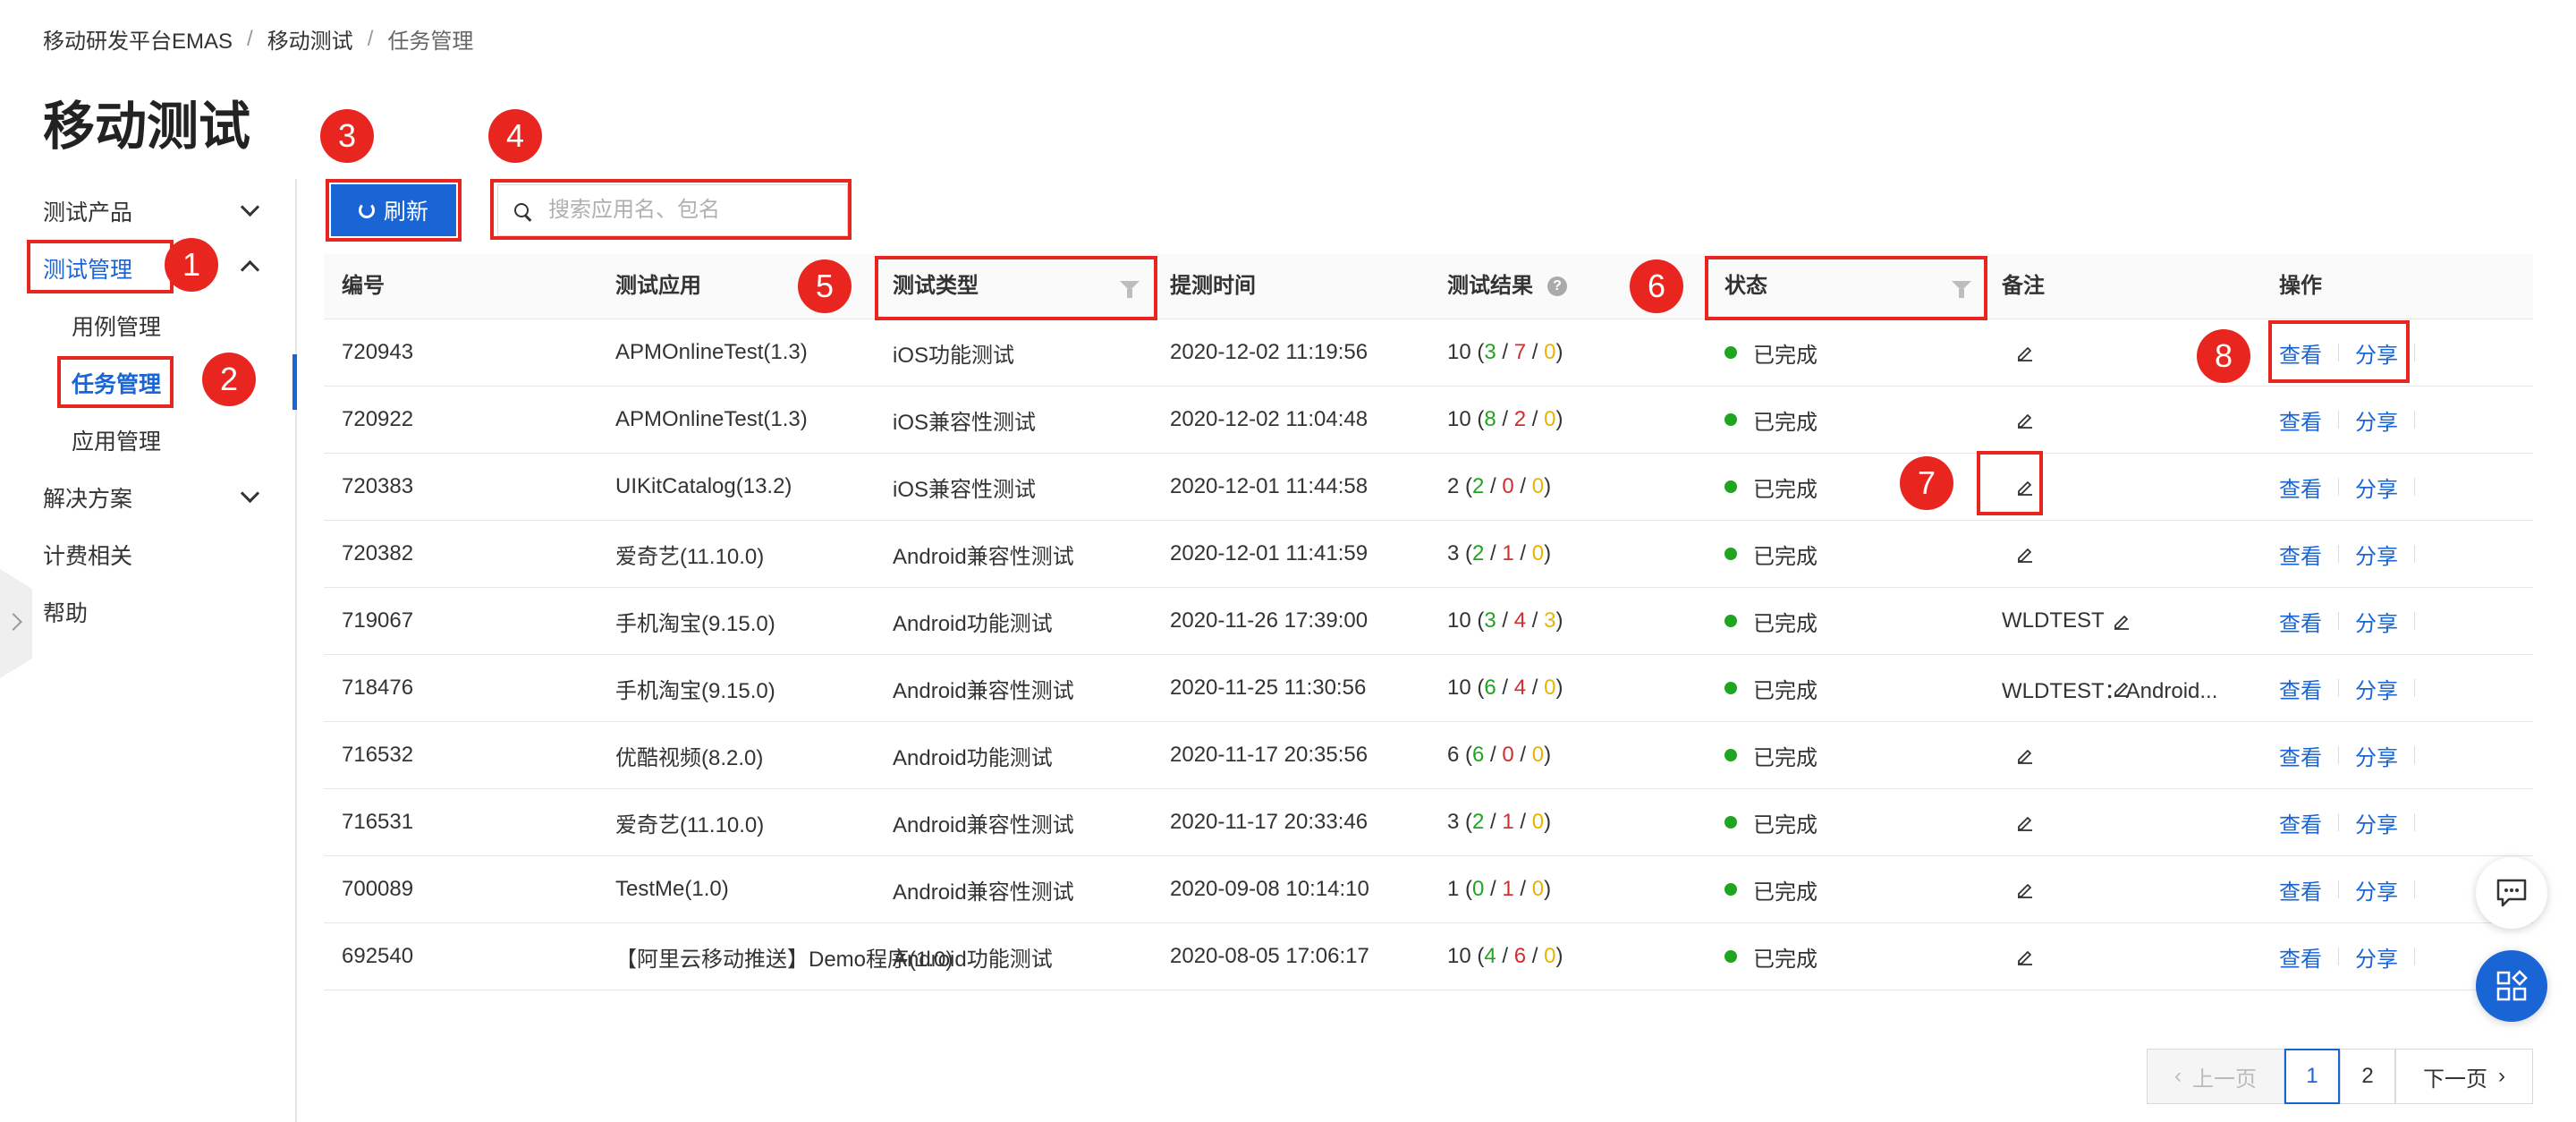 The image size is (2576, 1122). Describe the element at coordinates (116, 440) in the screenshot. I see `sidebar-item-app-management: 应用管理` at that location.